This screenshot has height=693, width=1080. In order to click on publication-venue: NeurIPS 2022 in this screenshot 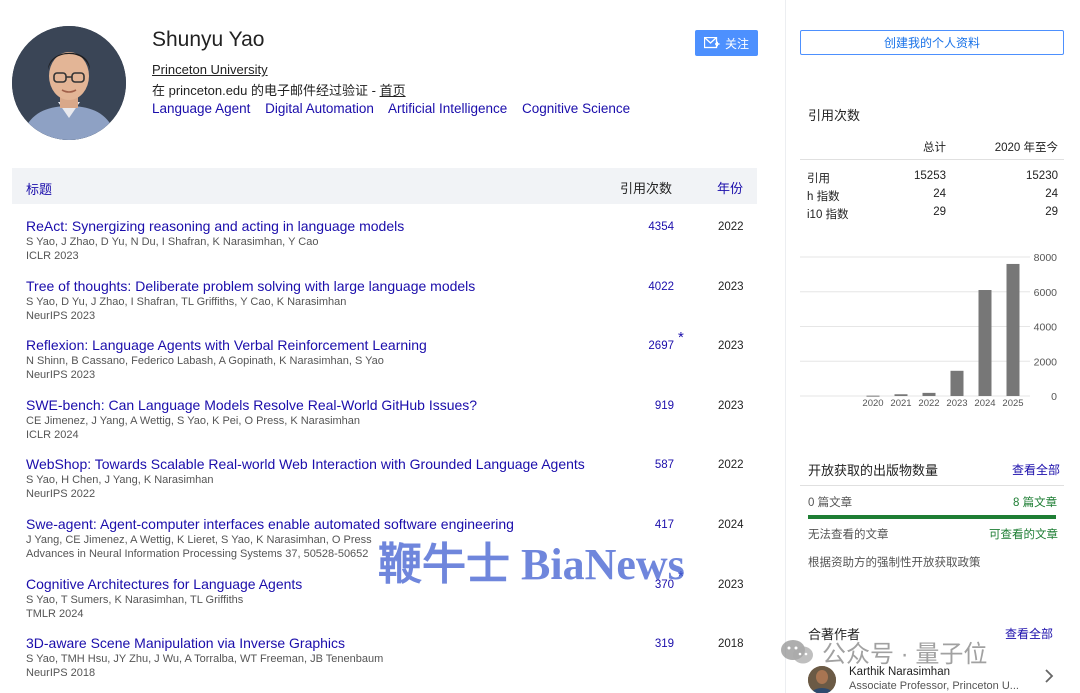, I will do `click(61, 494)`.